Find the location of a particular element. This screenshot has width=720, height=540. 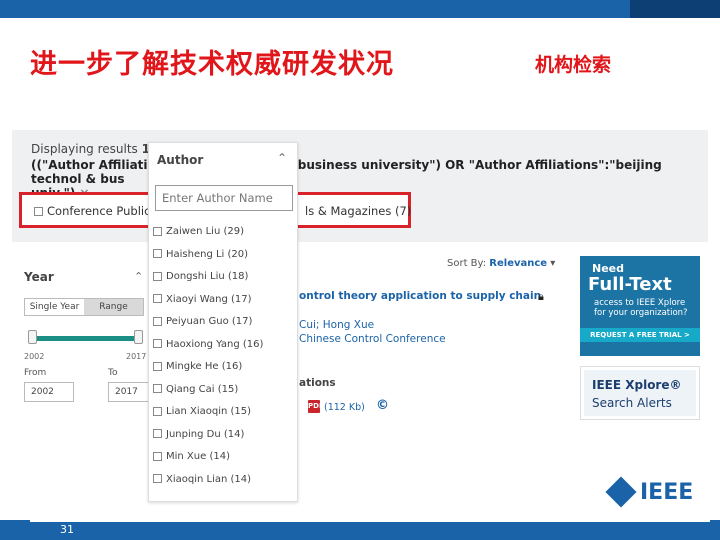

search-alerts-ad: IEEE Xplore® Search Alerts is located at coordinates (640, 393).